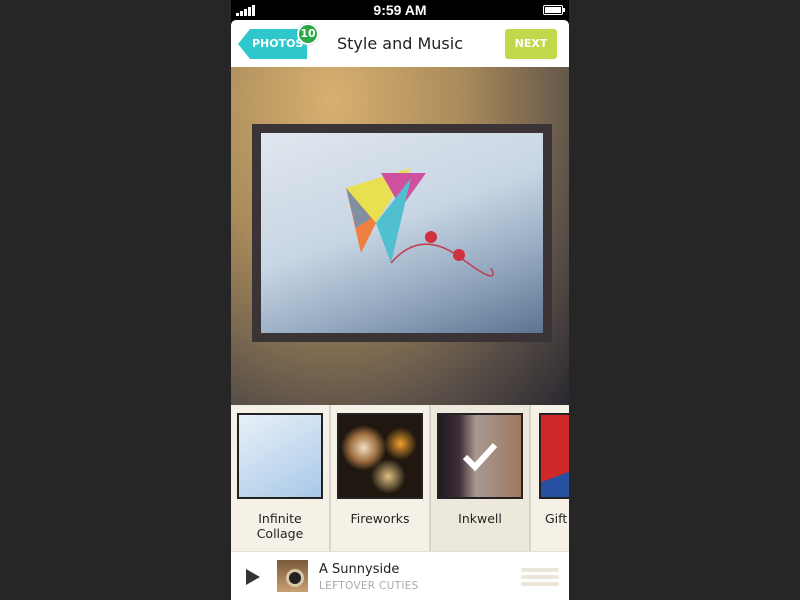 This screenshot has width=800, height=600. Describe the element at coordinates (359, 569) in the screenshot. I see `song-title: A Sunnyside` at that location.